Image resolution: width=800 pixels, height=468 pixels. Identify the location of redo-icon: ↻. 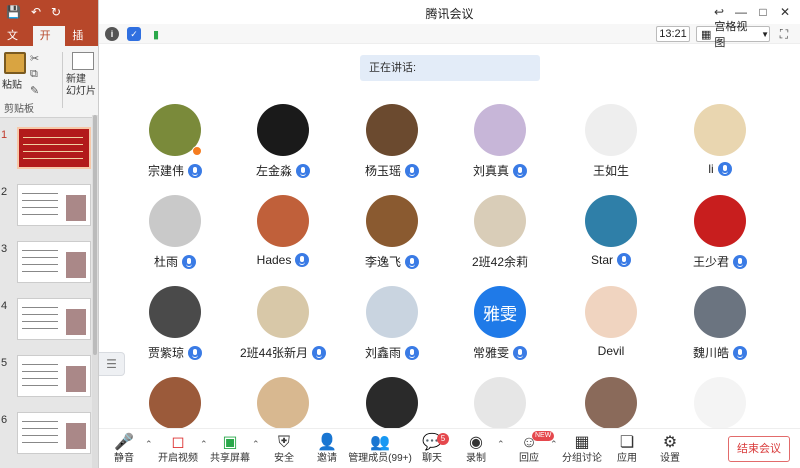
(56, 12).